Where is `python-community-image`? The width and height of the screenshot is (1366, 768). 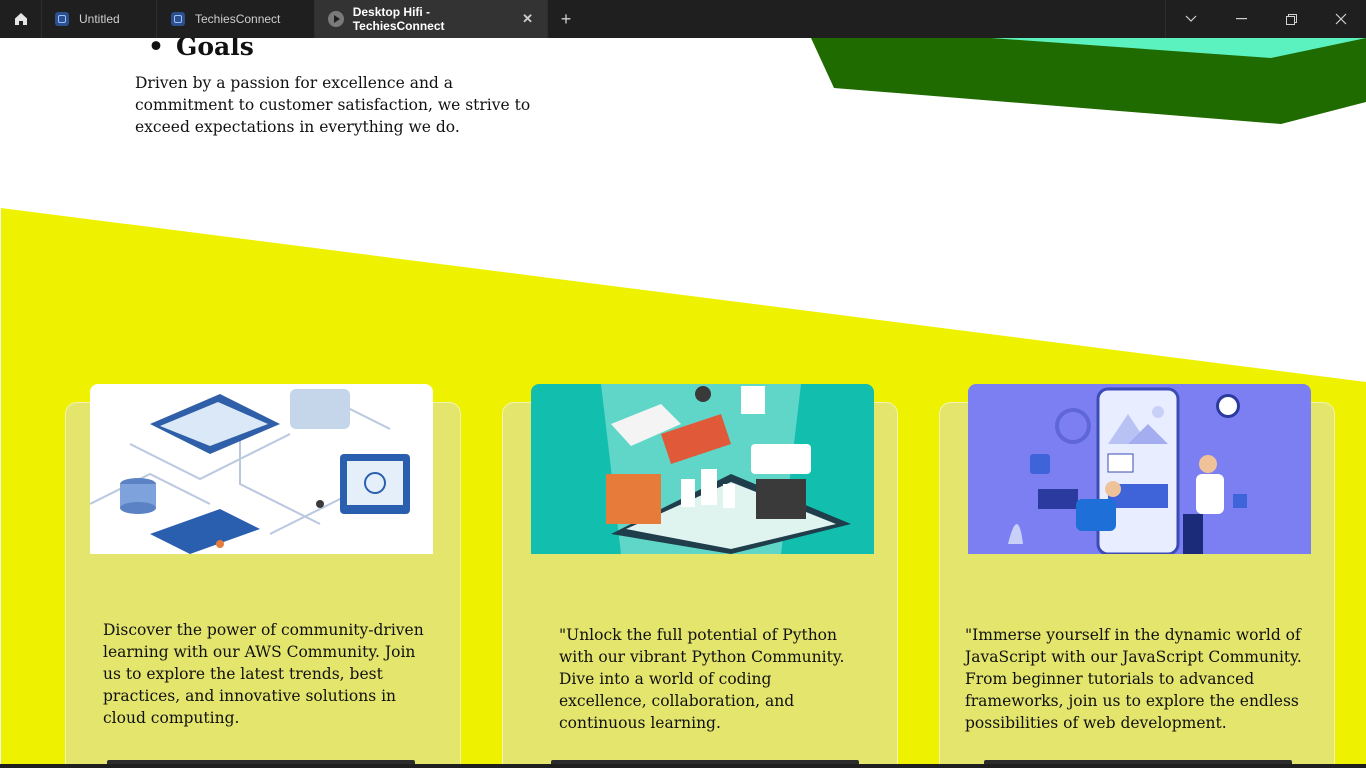 python-community-image is located at coordinates (702, 469).